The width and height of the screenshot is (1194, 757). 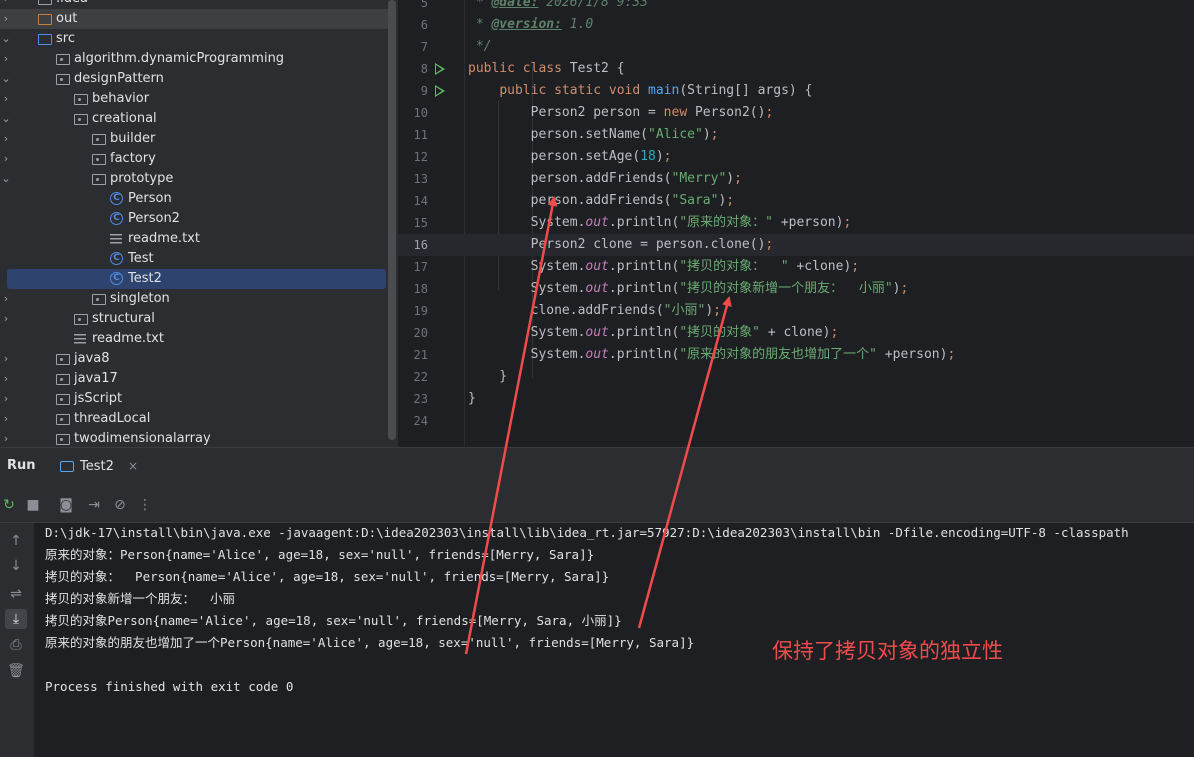 What do you see at coordinates (194, 299) in the screenshot?
I see `tree-item: › singleton` at bounding box center [194, 299].